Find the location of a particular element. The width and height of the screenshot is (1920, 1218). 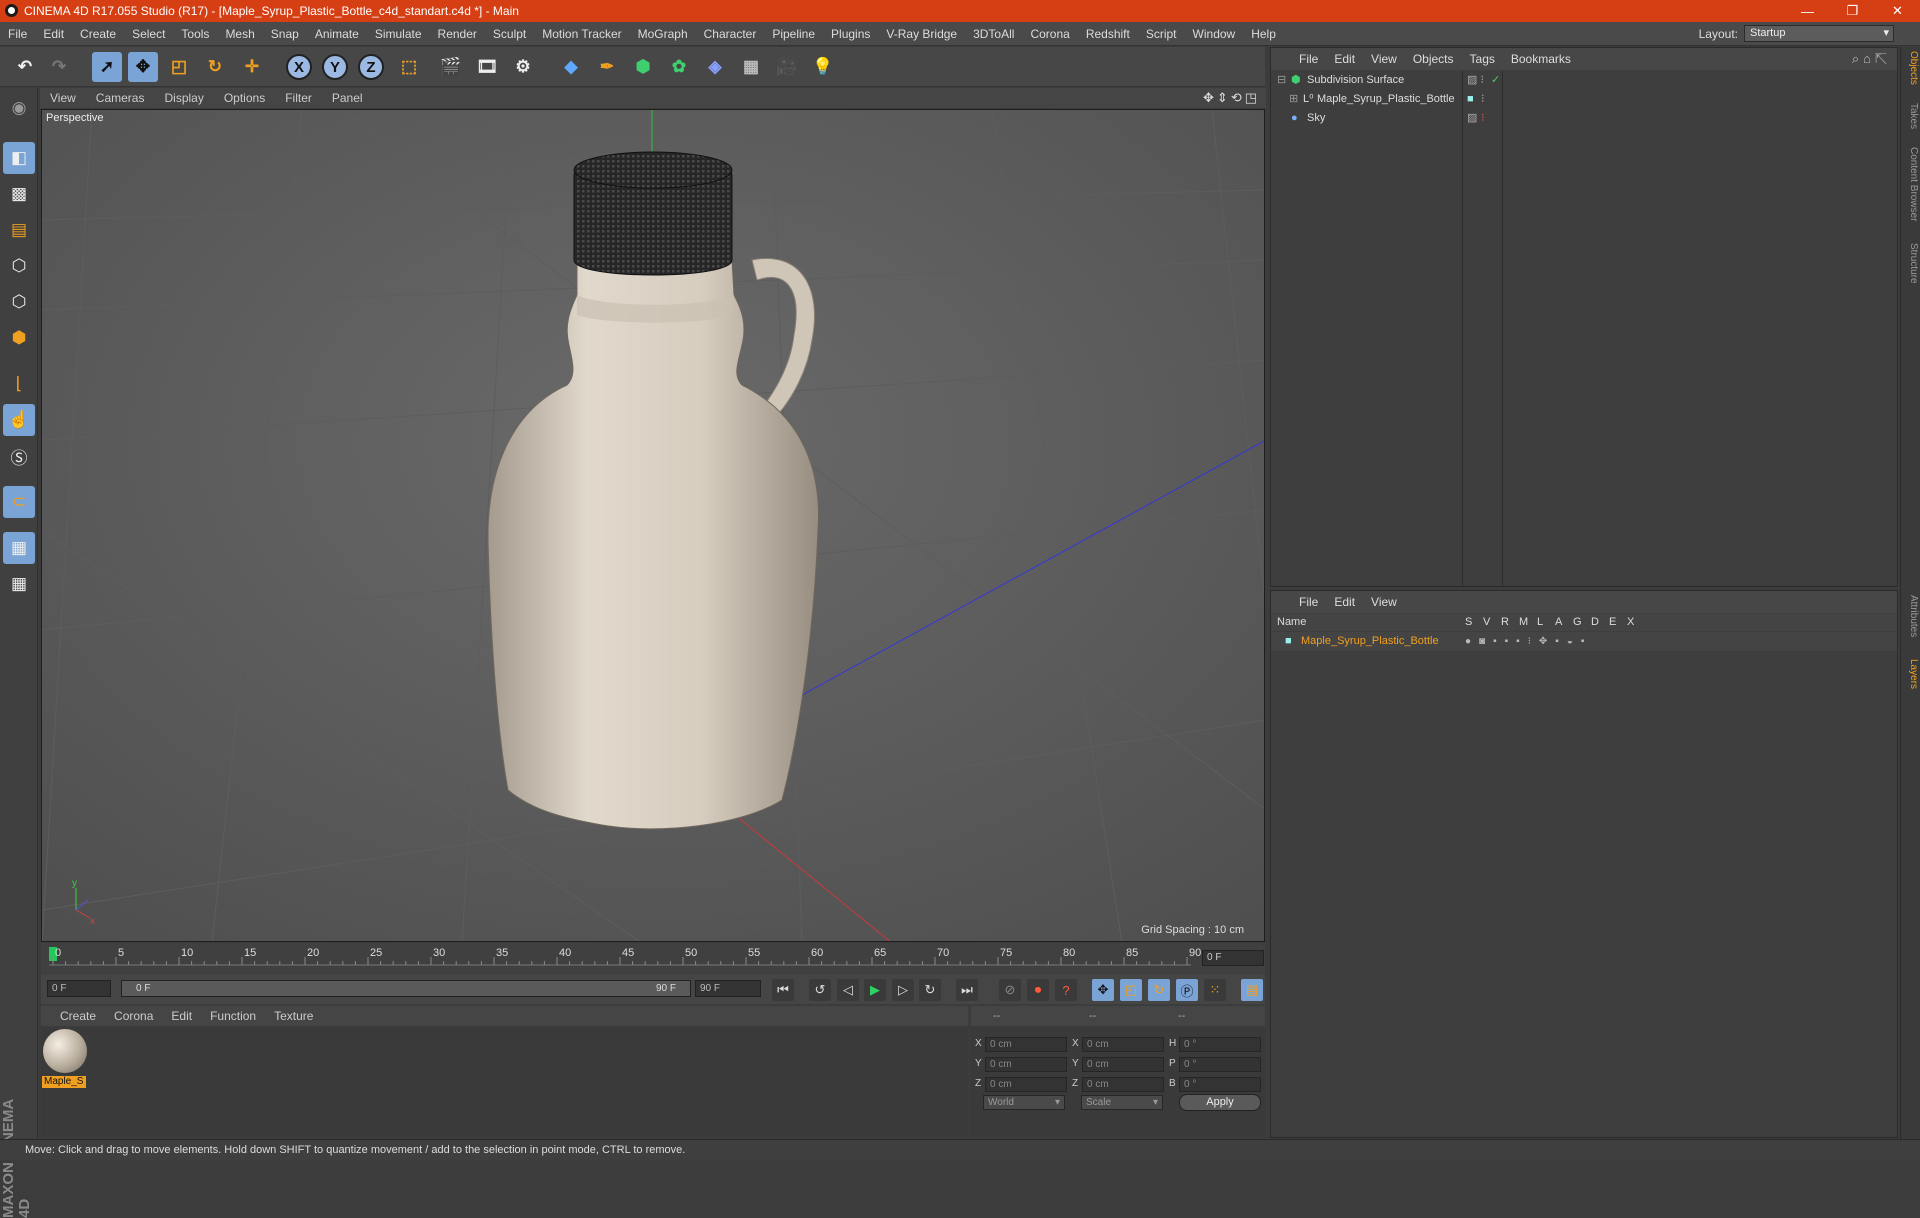

menu-render: Render is located at coordinates (457, 34).